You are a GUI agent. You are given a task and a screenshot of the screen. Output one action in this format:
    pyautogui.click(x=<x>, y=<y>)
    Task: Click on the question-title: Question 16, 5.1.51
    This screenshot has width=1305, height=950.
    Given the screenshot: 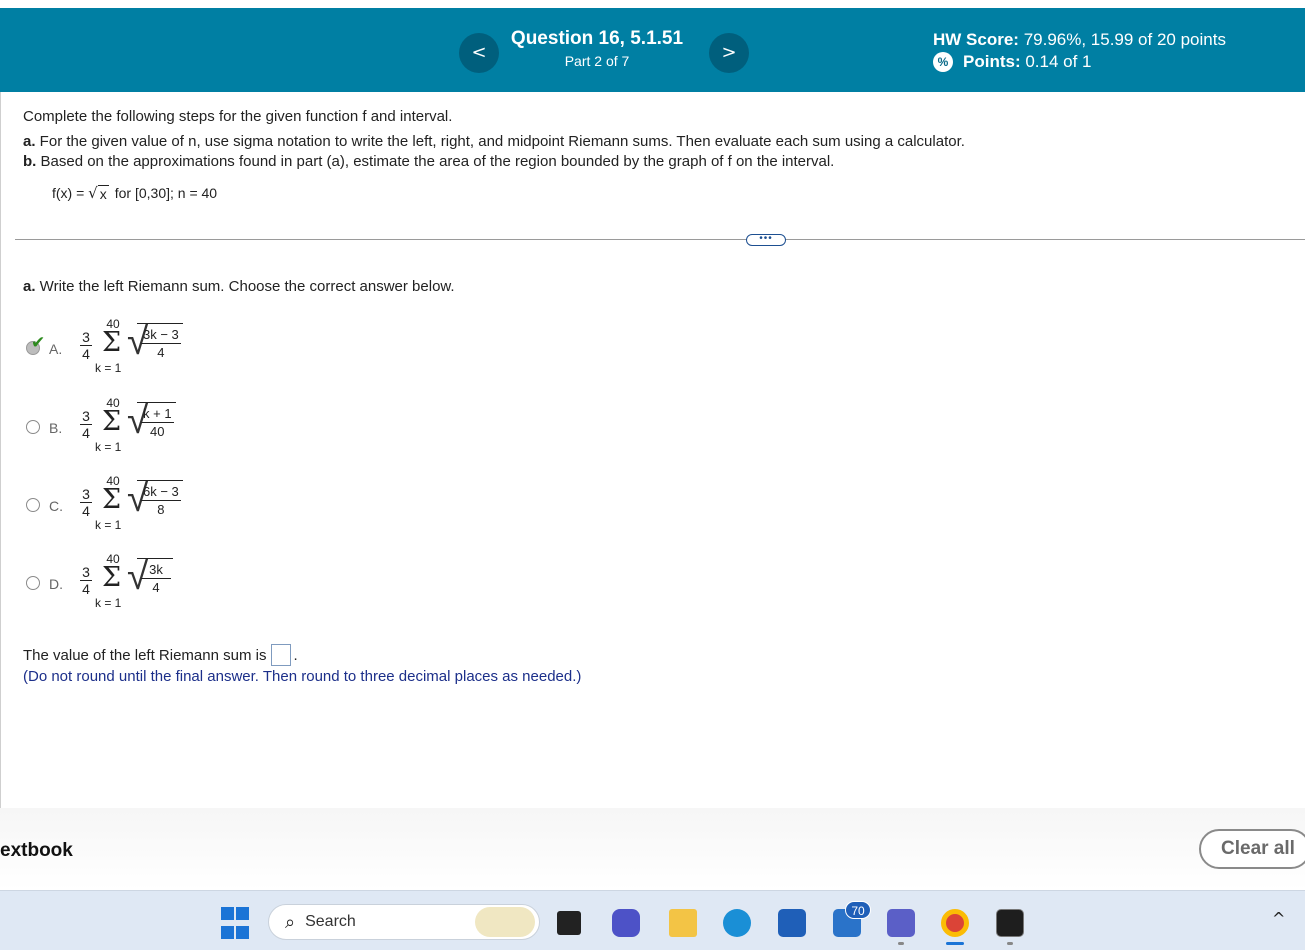 What is the action you would take?
    pyautogui.click(x=597, y=38)
    